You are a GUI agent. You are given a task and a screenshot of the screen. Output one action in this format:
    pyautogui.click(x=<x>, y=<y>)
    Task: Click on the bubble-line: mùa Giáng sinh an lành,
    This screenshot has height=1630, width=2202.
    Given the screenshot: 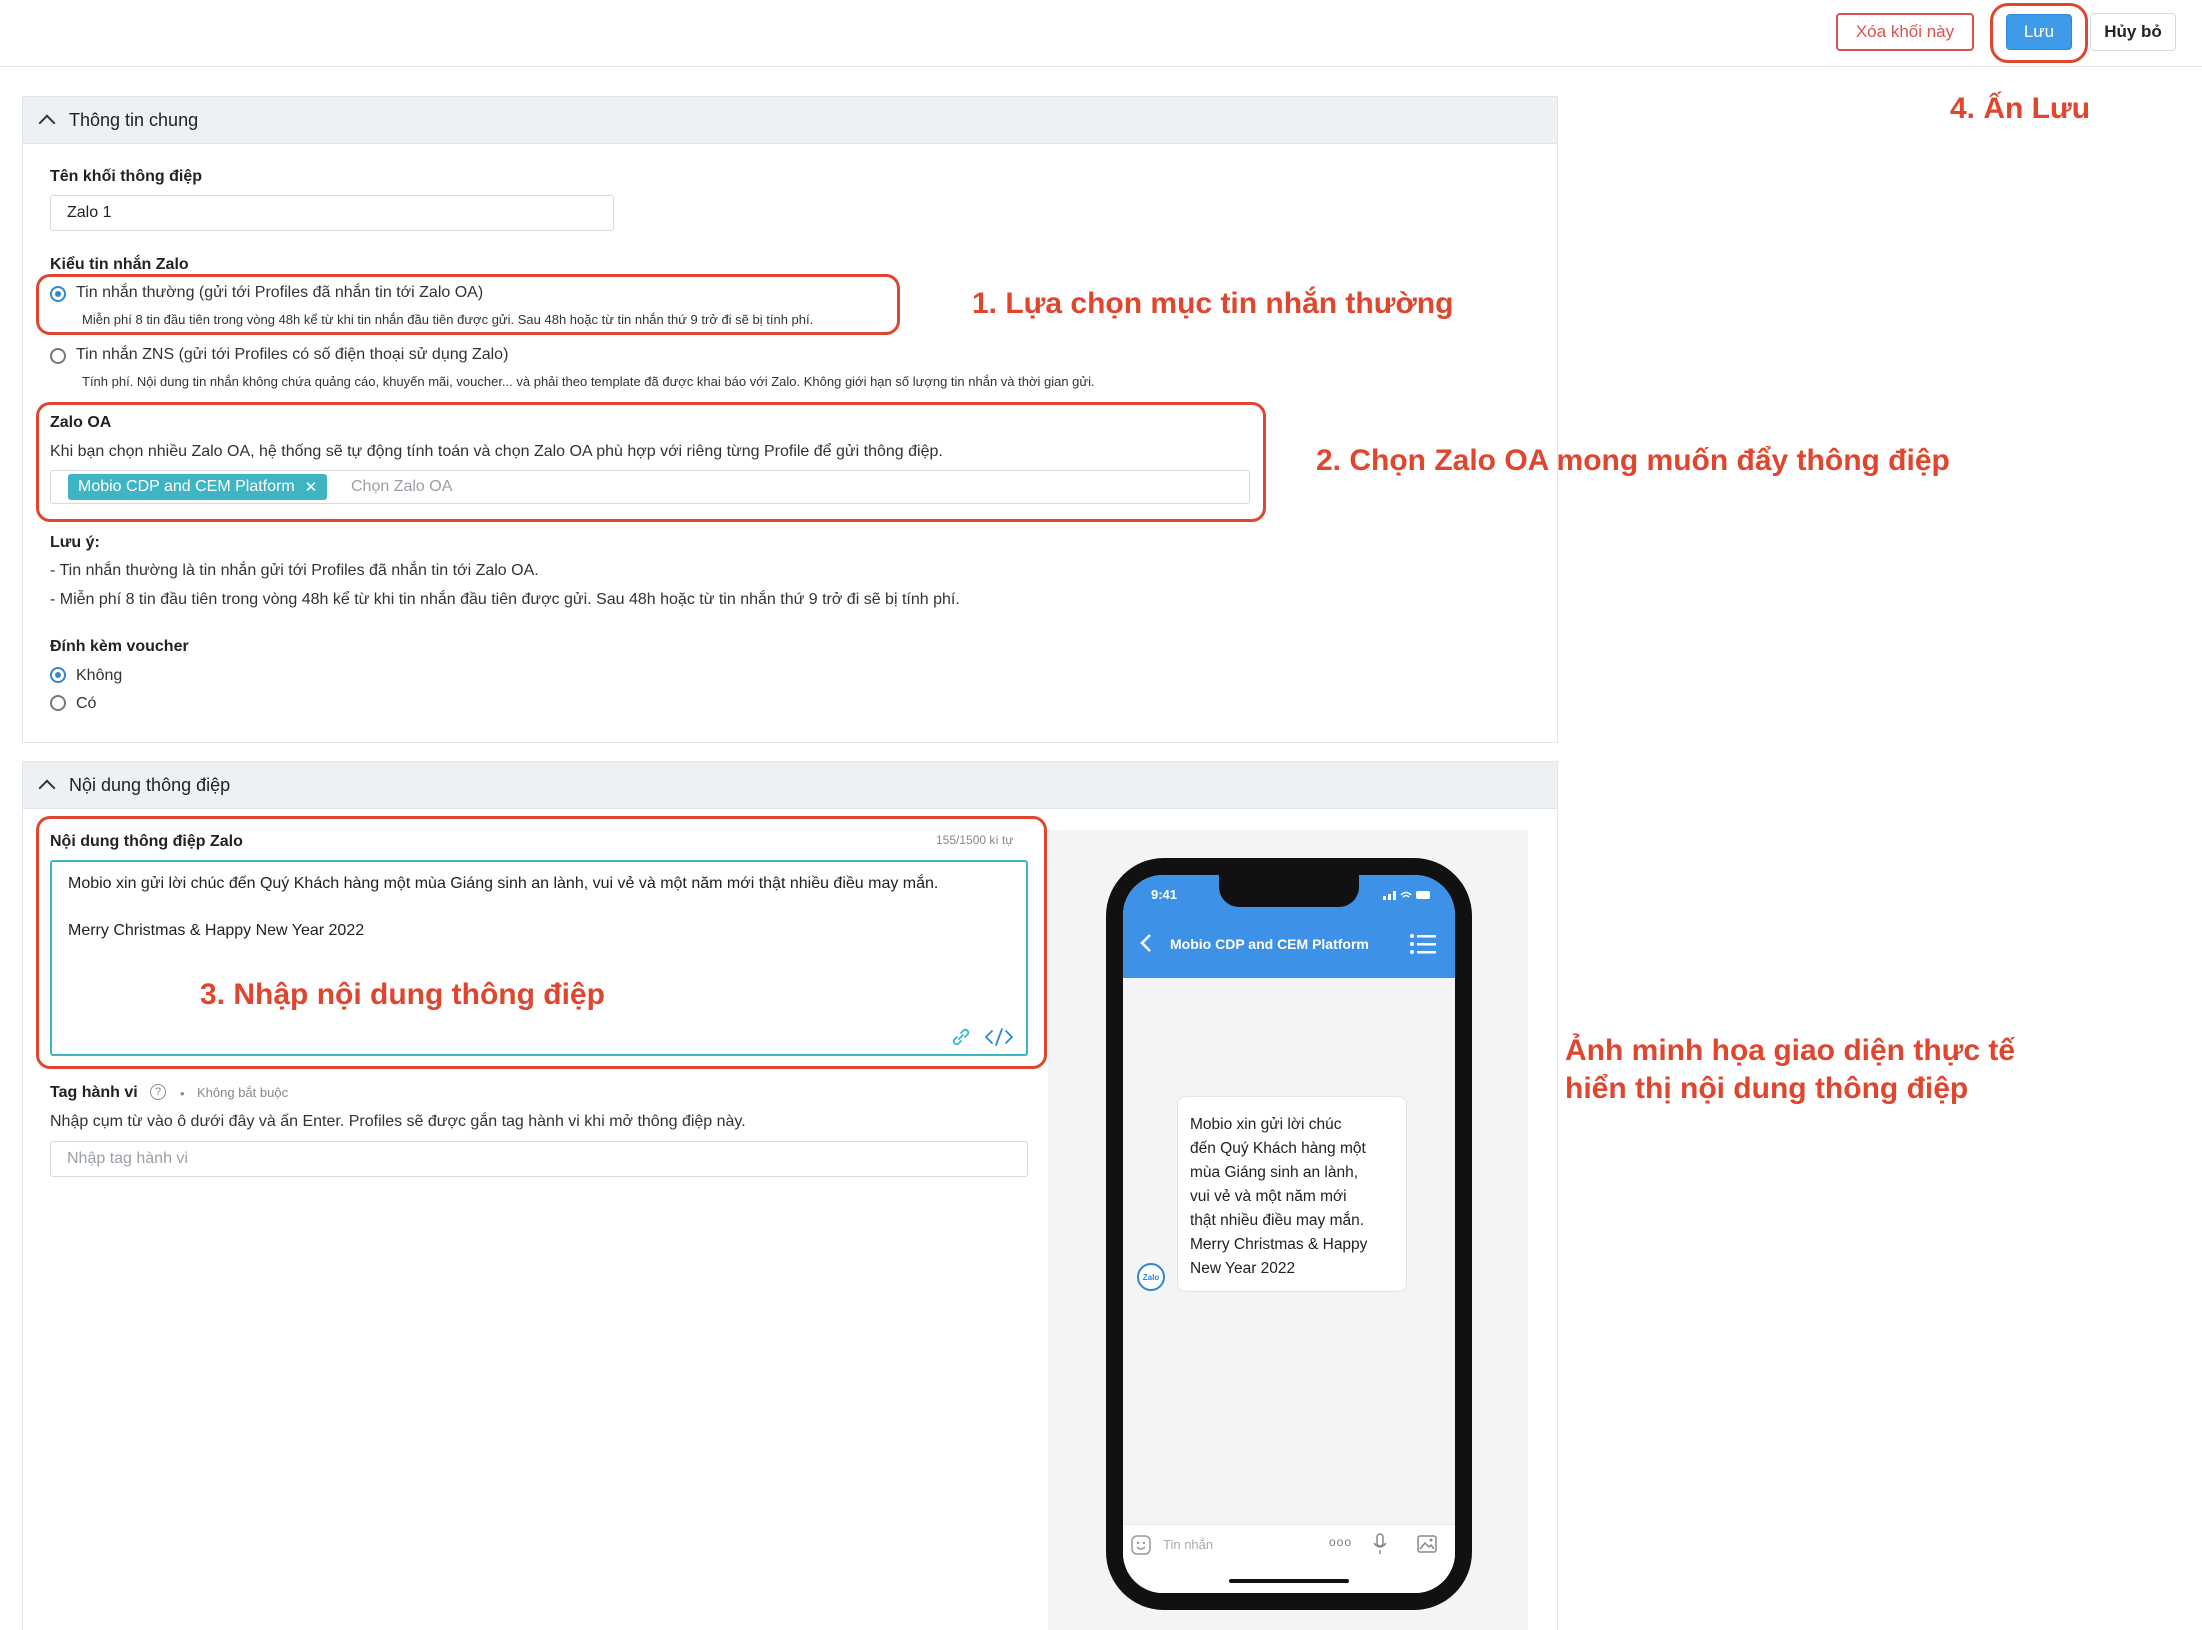 What is the action you would take?
    pyautogui.click(x=1274, y=1172)
    